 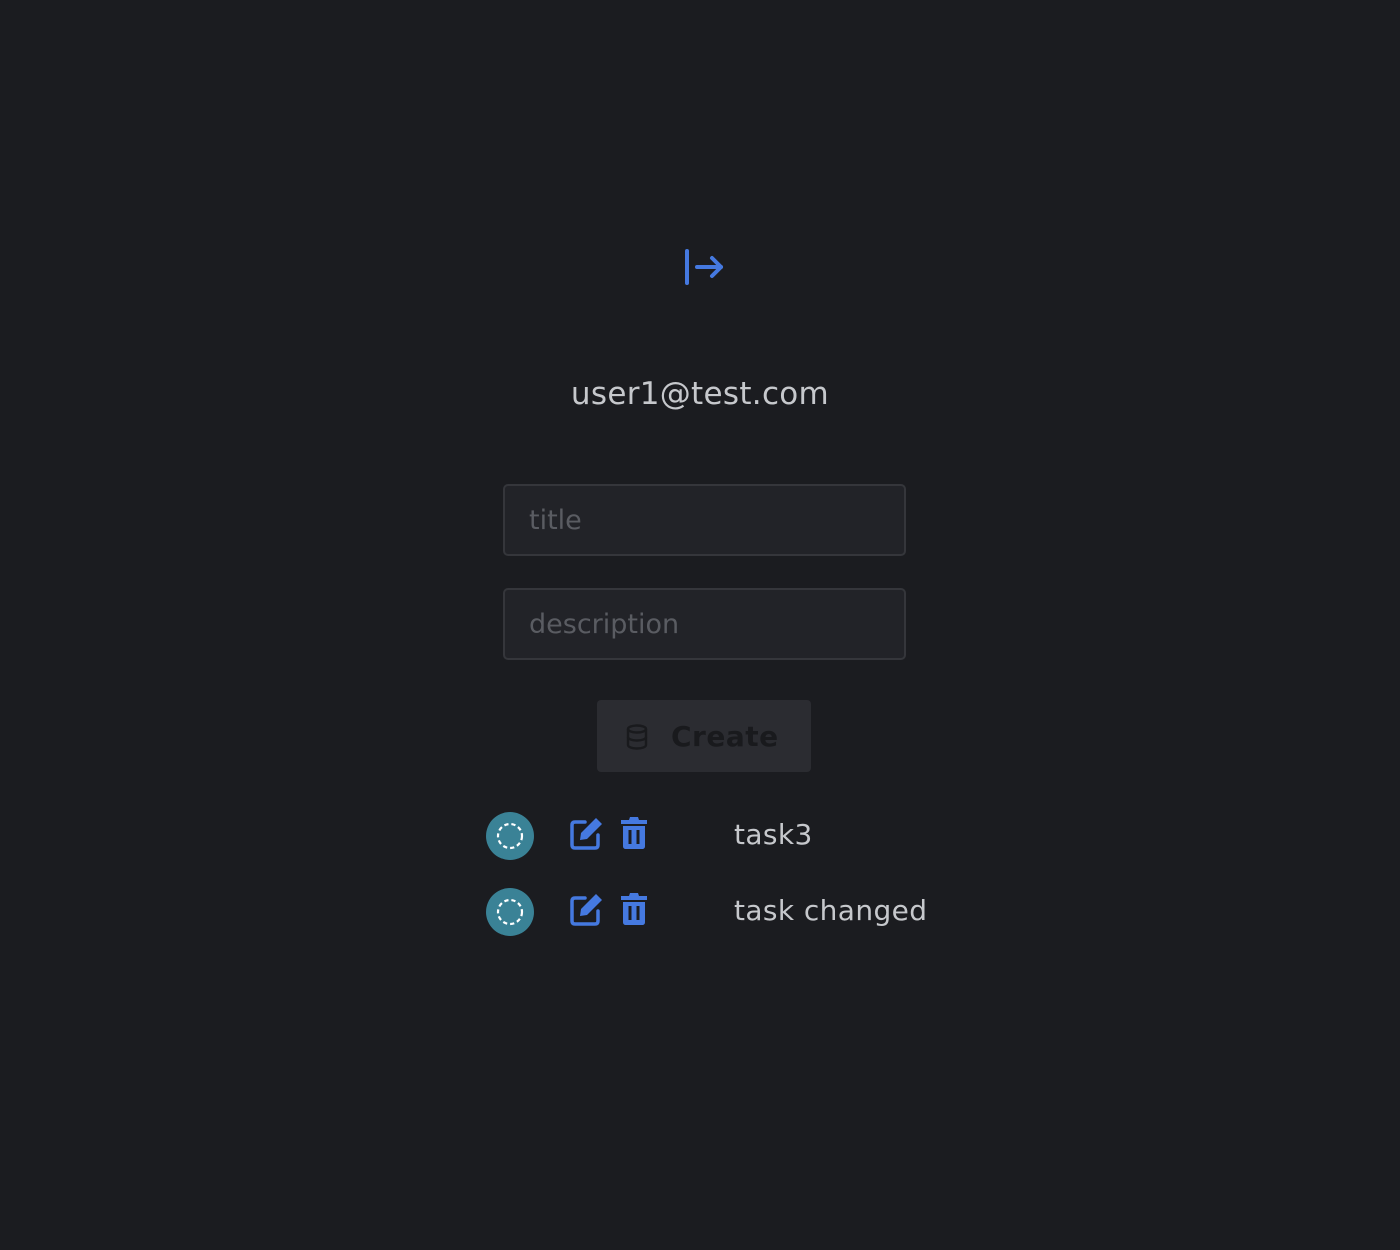 I want to click on logout-icon, so click(x=704, y=267).